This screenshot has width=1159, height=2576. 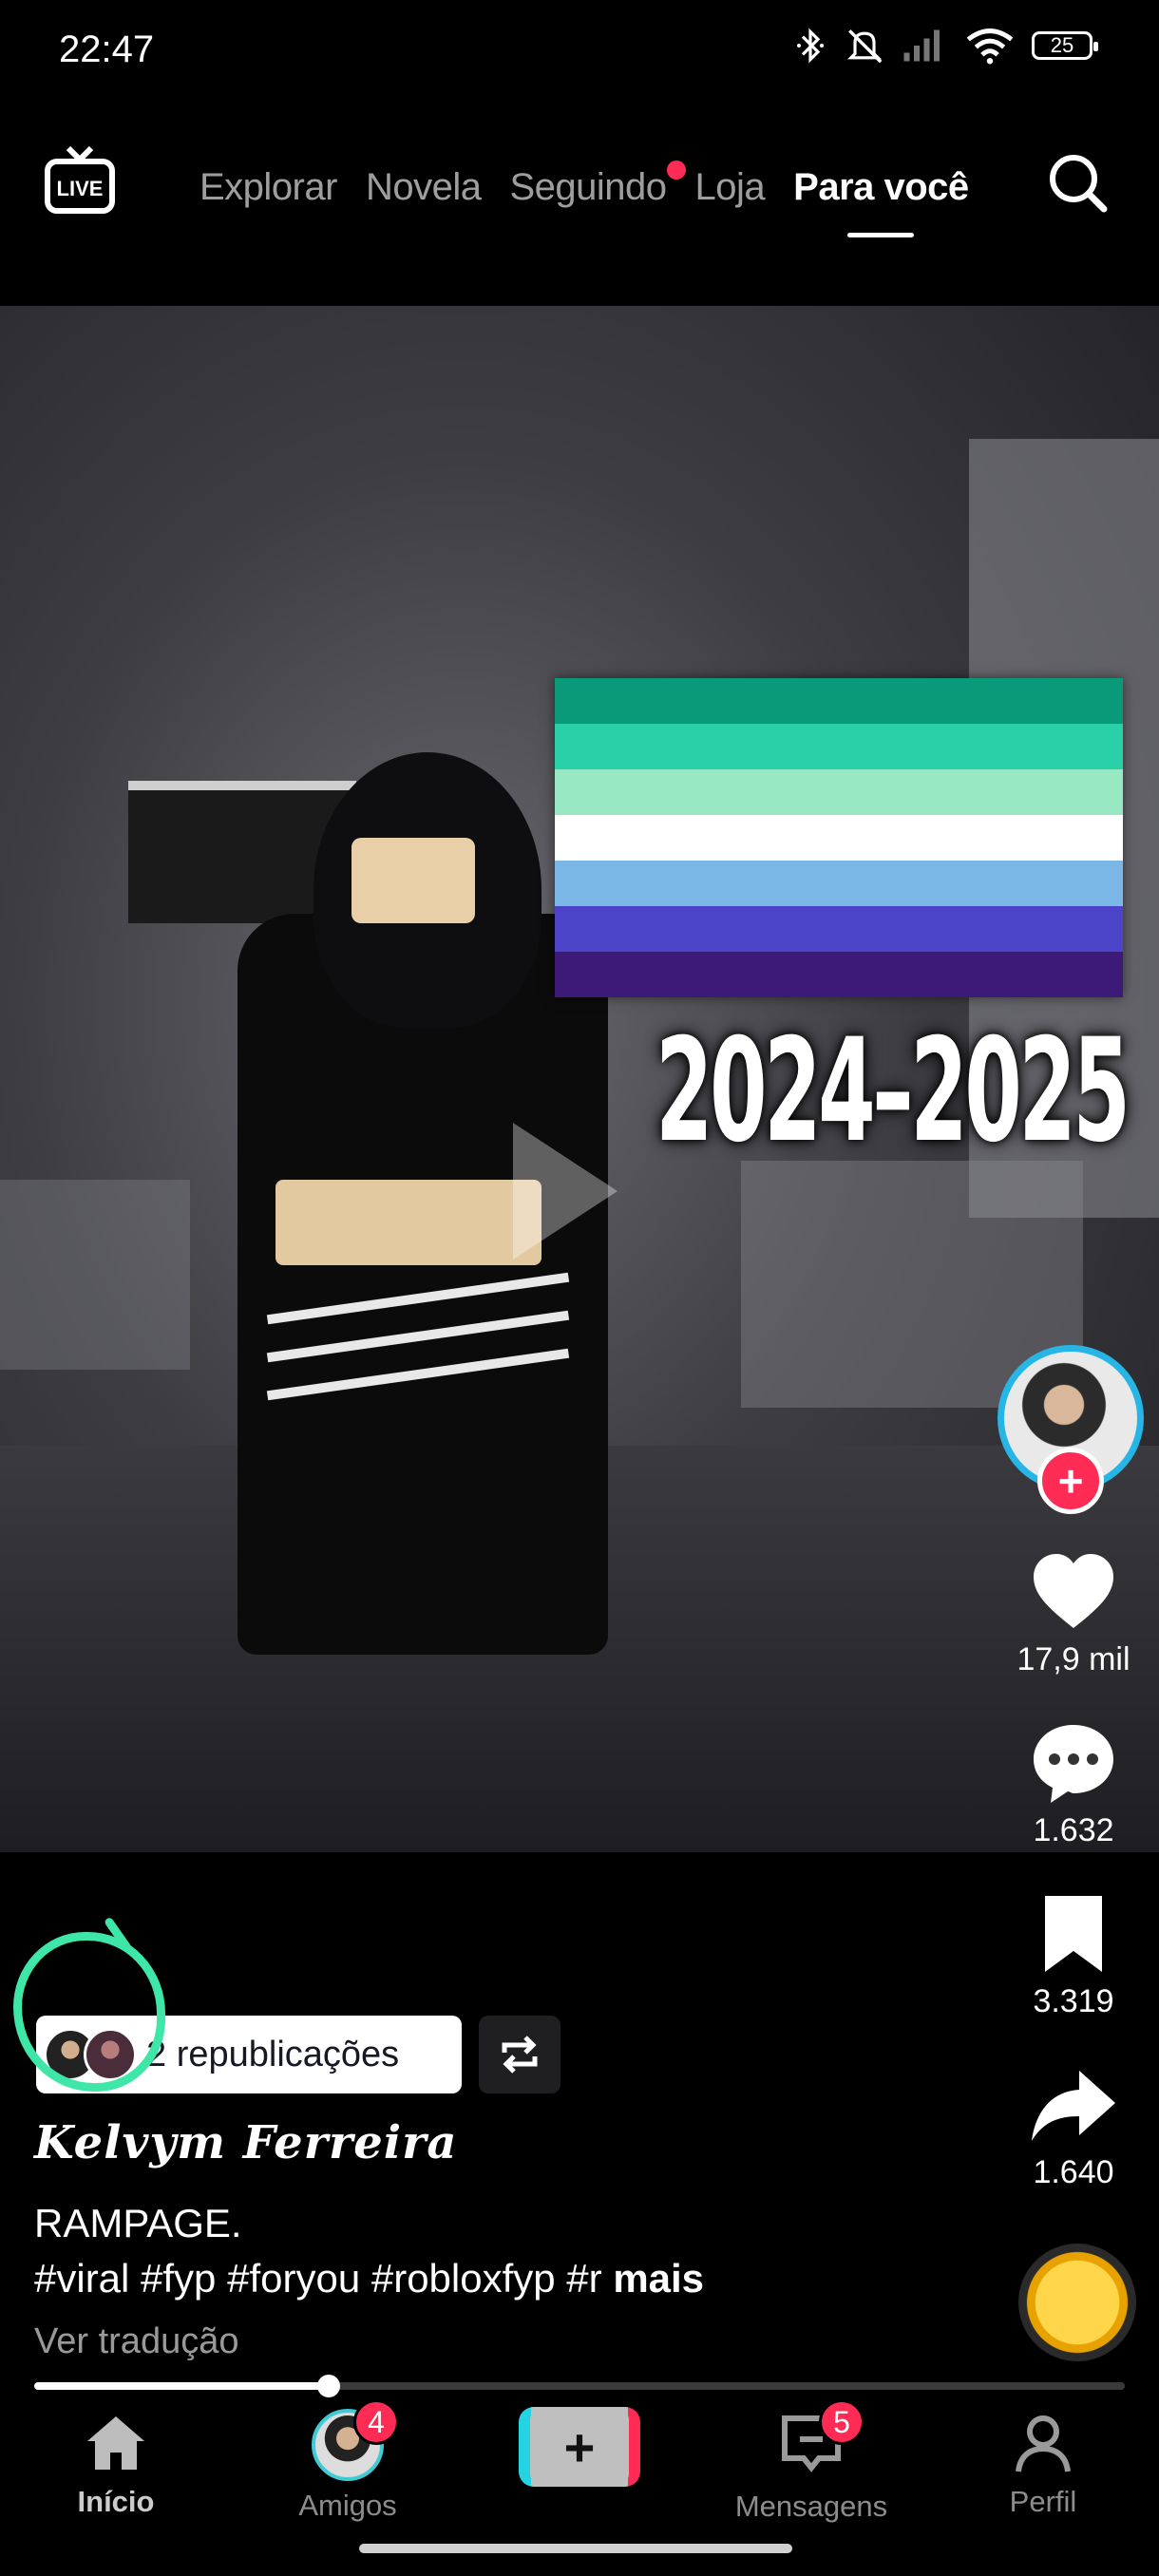 I want to click on home-icon, so click(x=115, y=2443).